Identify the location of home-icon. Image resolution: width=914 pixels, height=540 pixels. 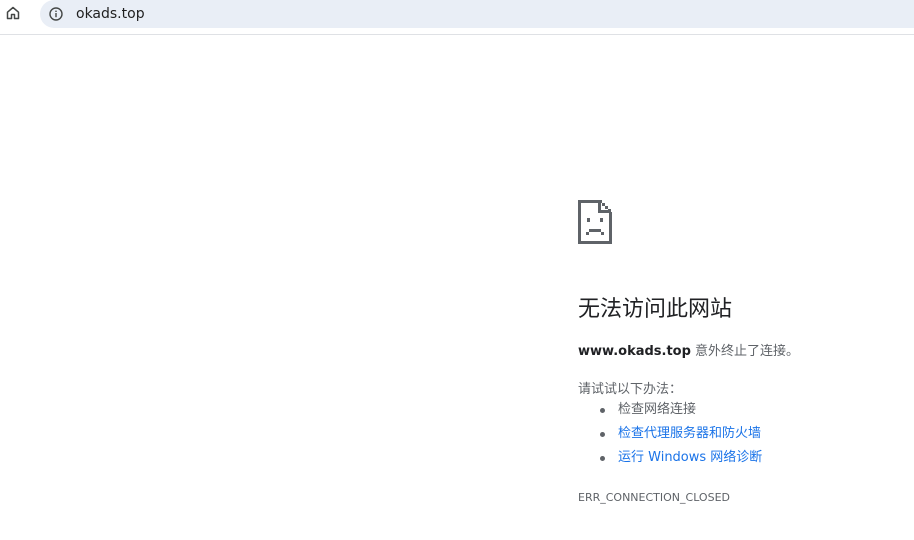
(13, 13).